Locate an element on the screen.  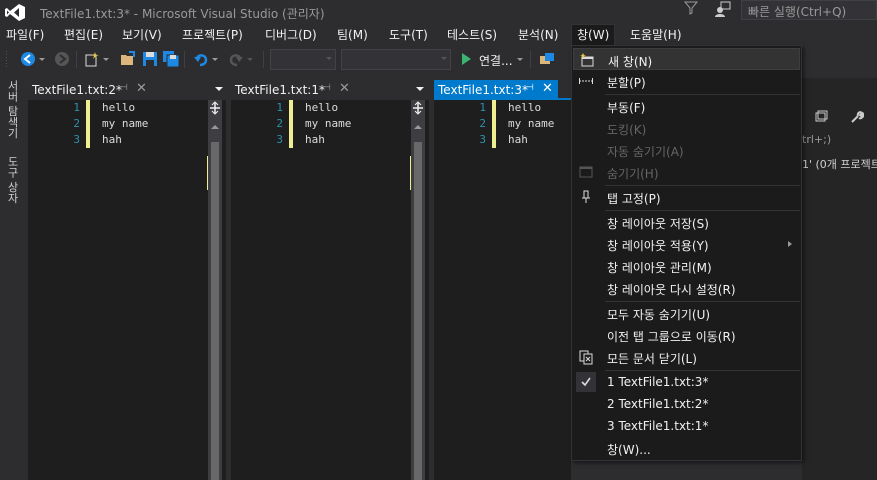
menu-test: 테스트(S) is located at coordinates (472, 35).